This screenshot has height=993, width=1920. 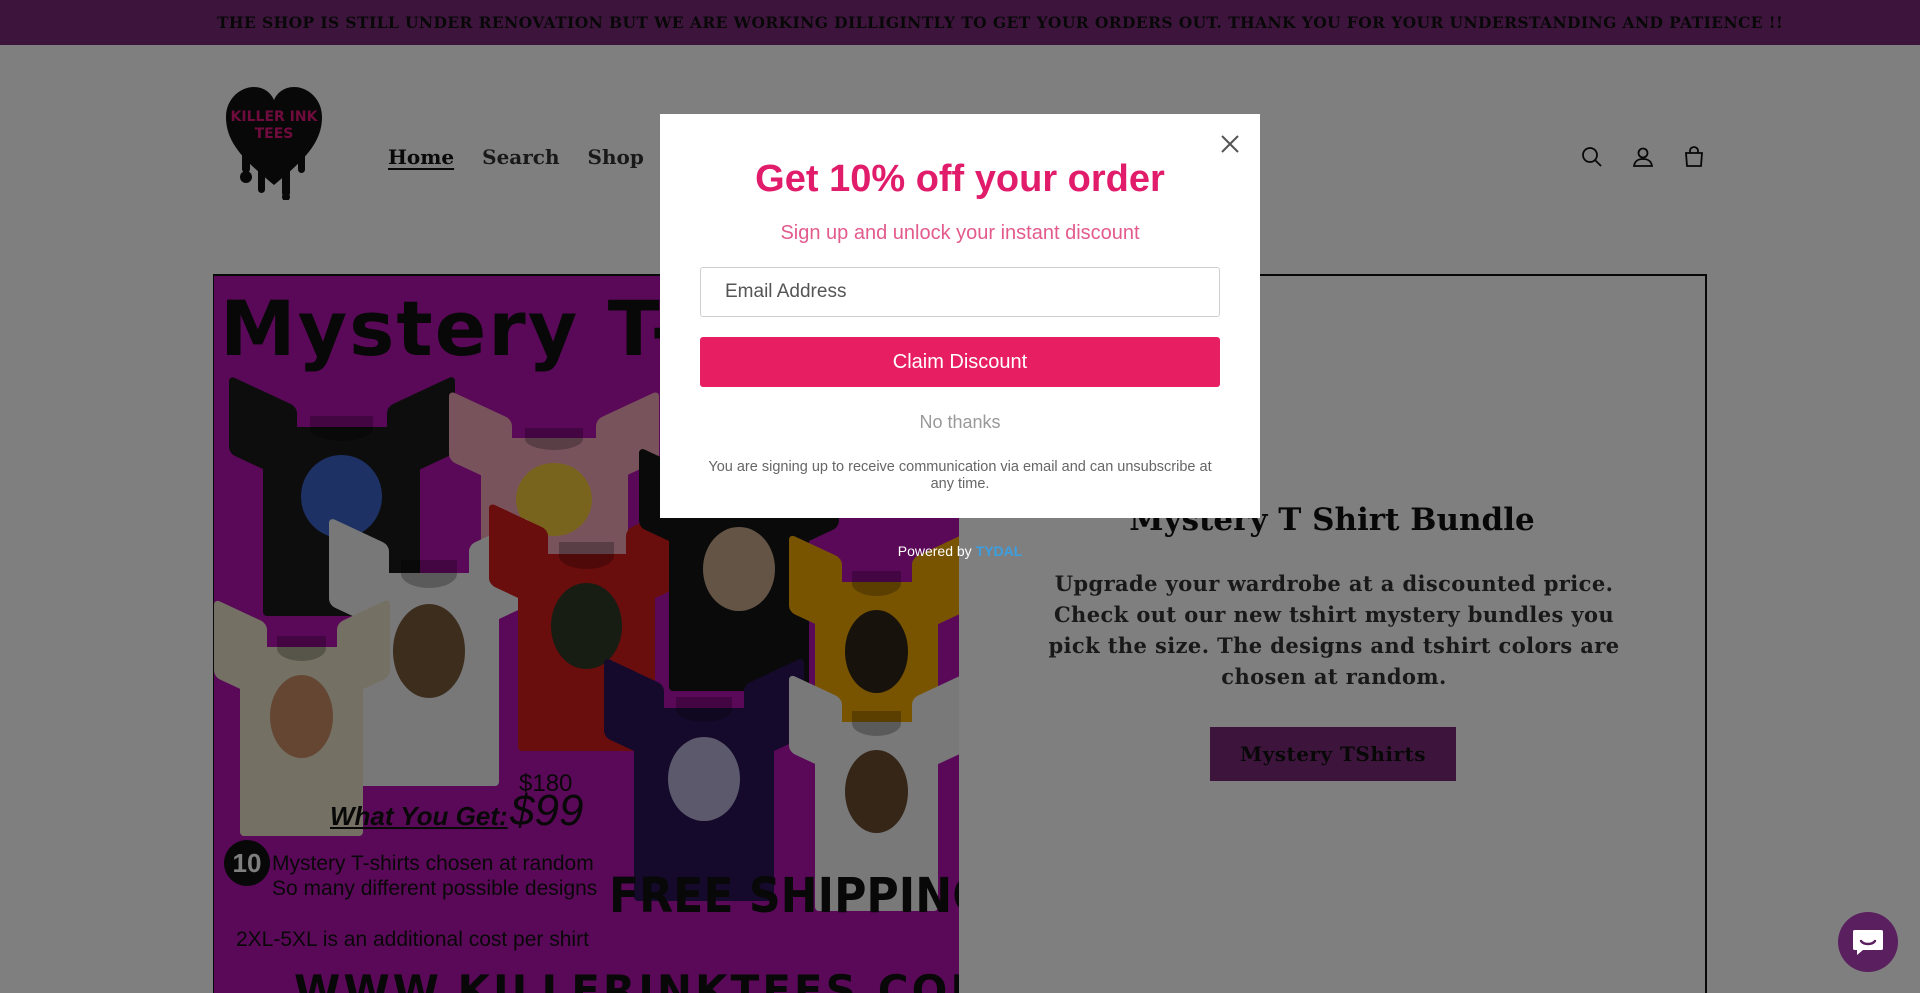 What do you see at coordinates (960, 362) in the screenshot?
I see `claim-discount-button: Claim Discount` at bounding box center [960, 362].